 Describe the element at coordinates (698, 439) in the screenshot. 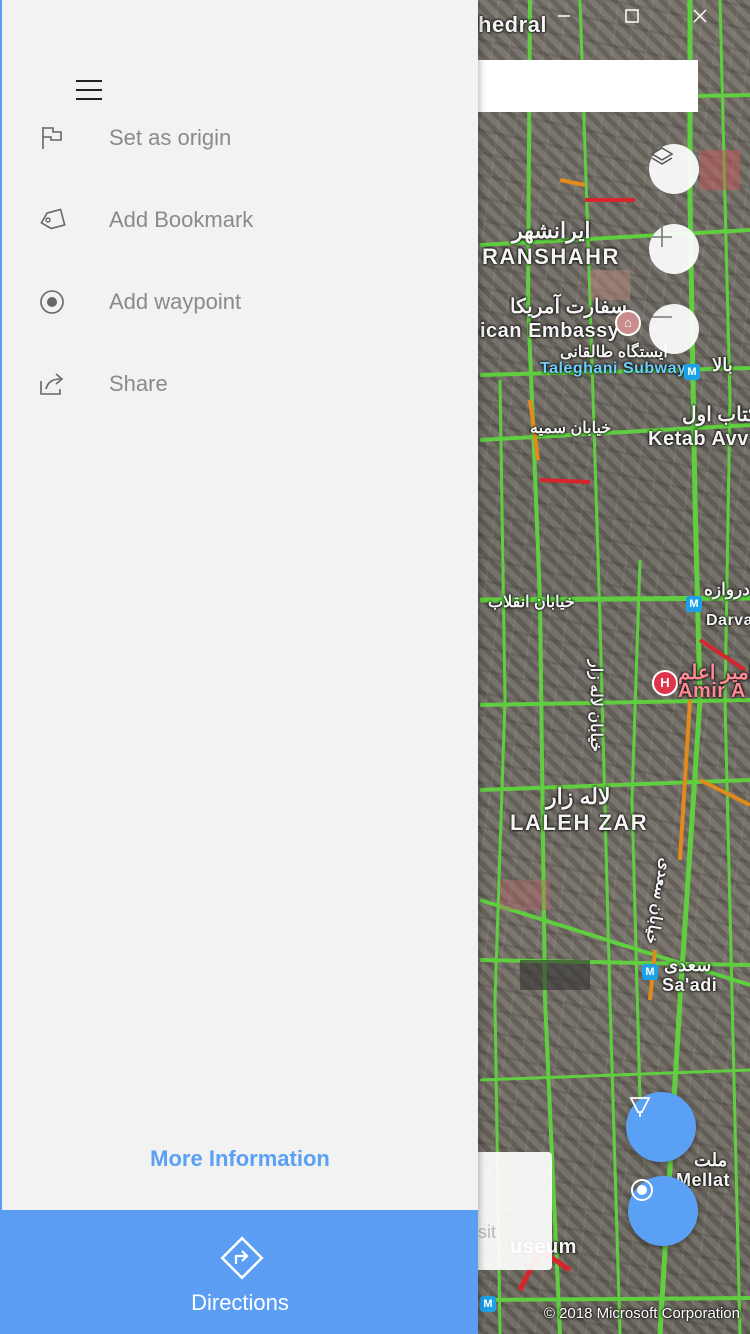

I see `map-label-ketab: Ketab Avv` at that location.